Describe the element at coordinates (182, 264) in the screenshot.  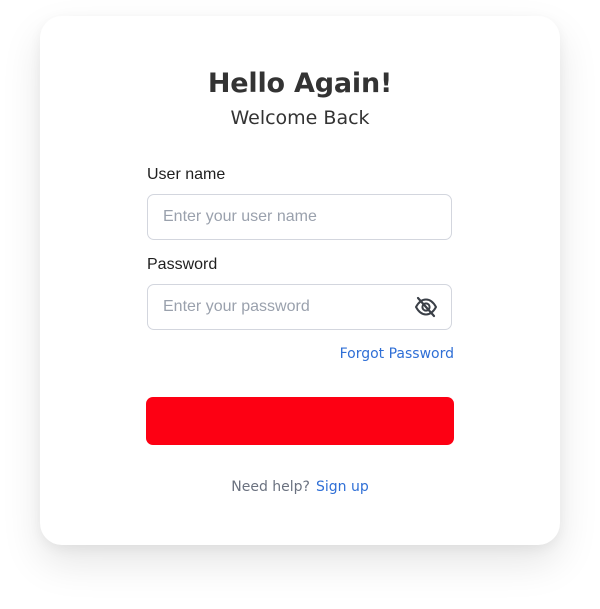
I see `password-label: Password` at that location.